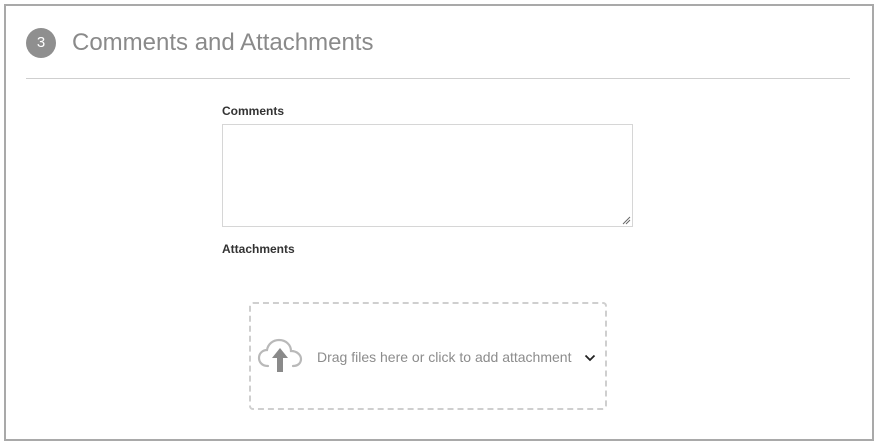  I want to click on section-title: Comments and Attachments, so click(223, 42).